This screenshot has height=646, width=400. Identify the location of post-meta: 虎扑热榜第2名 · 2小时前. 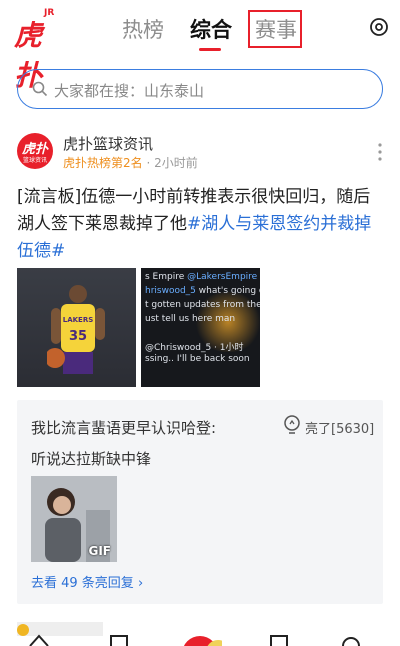
(130, 163).